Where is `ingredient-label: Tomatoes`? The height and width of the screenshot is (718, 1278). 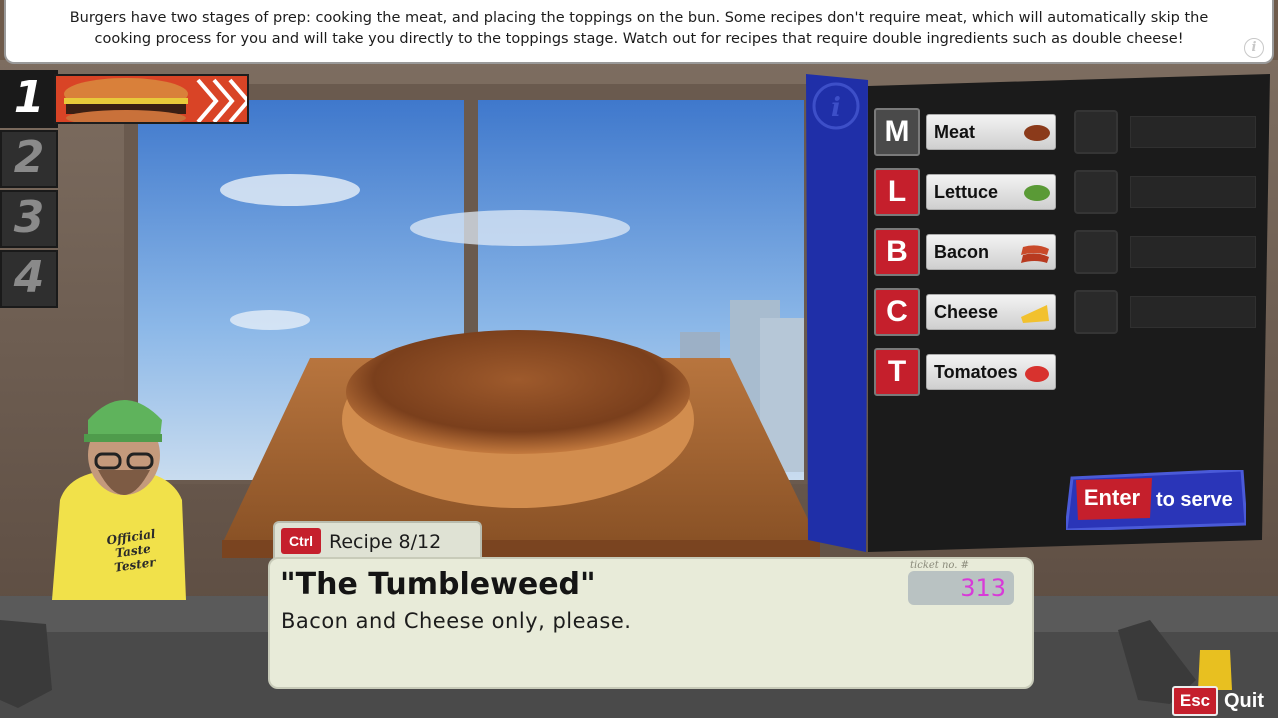
ingredient-label: Tomatoes is located at coordinates (991, 372).